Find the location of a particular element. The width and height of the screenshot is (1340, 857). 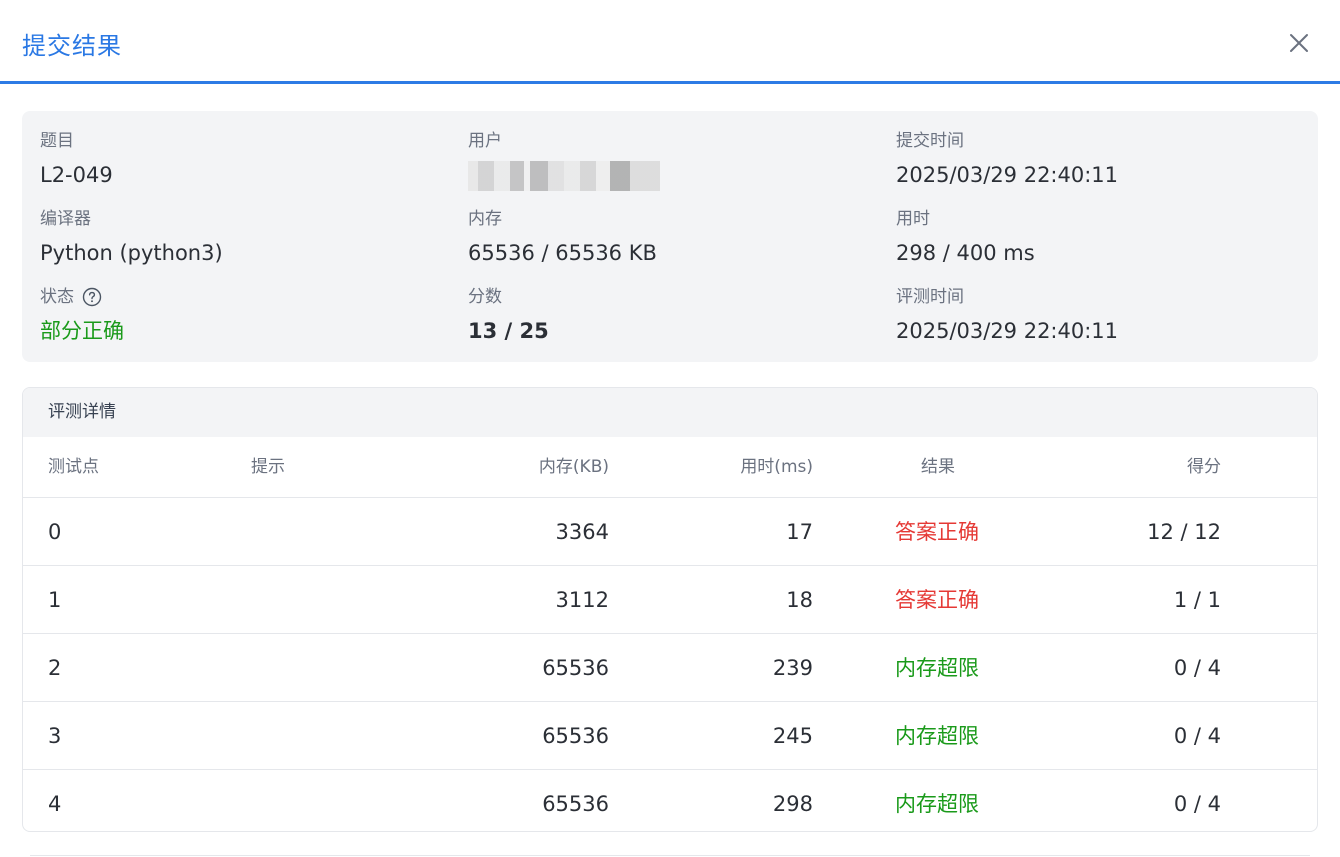

case-memory: 3112 is located at coordinates (582, 600).